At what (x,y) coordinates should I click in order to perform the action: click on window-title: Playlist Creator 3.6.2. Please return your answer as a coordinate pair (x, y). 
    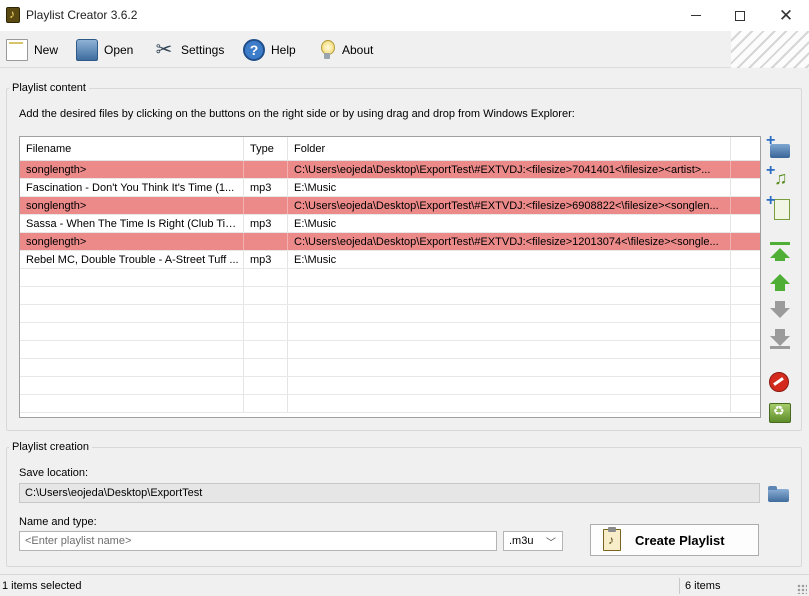
    Looking at the image, I should click on (82, 15).